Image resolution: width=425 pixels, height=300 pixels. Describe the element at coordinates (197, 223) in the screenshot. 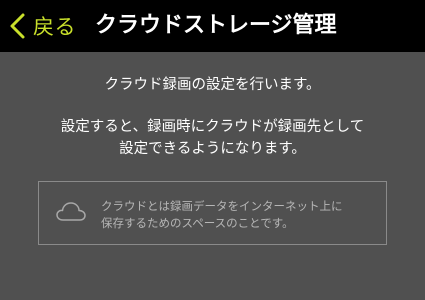

I see `info-line-2: 保存するためのスペースのことです。` at that location.